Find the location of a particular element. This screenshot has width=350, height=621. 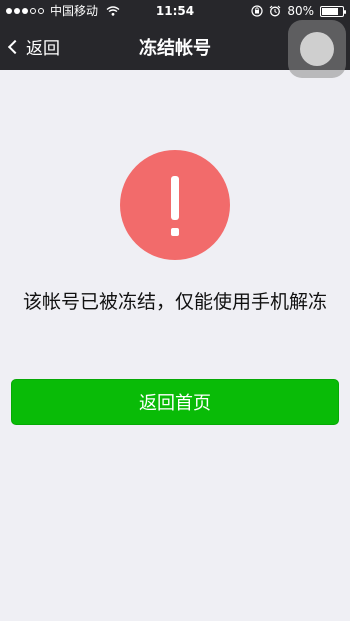

battery-fill is located at coordinates (330, 11).